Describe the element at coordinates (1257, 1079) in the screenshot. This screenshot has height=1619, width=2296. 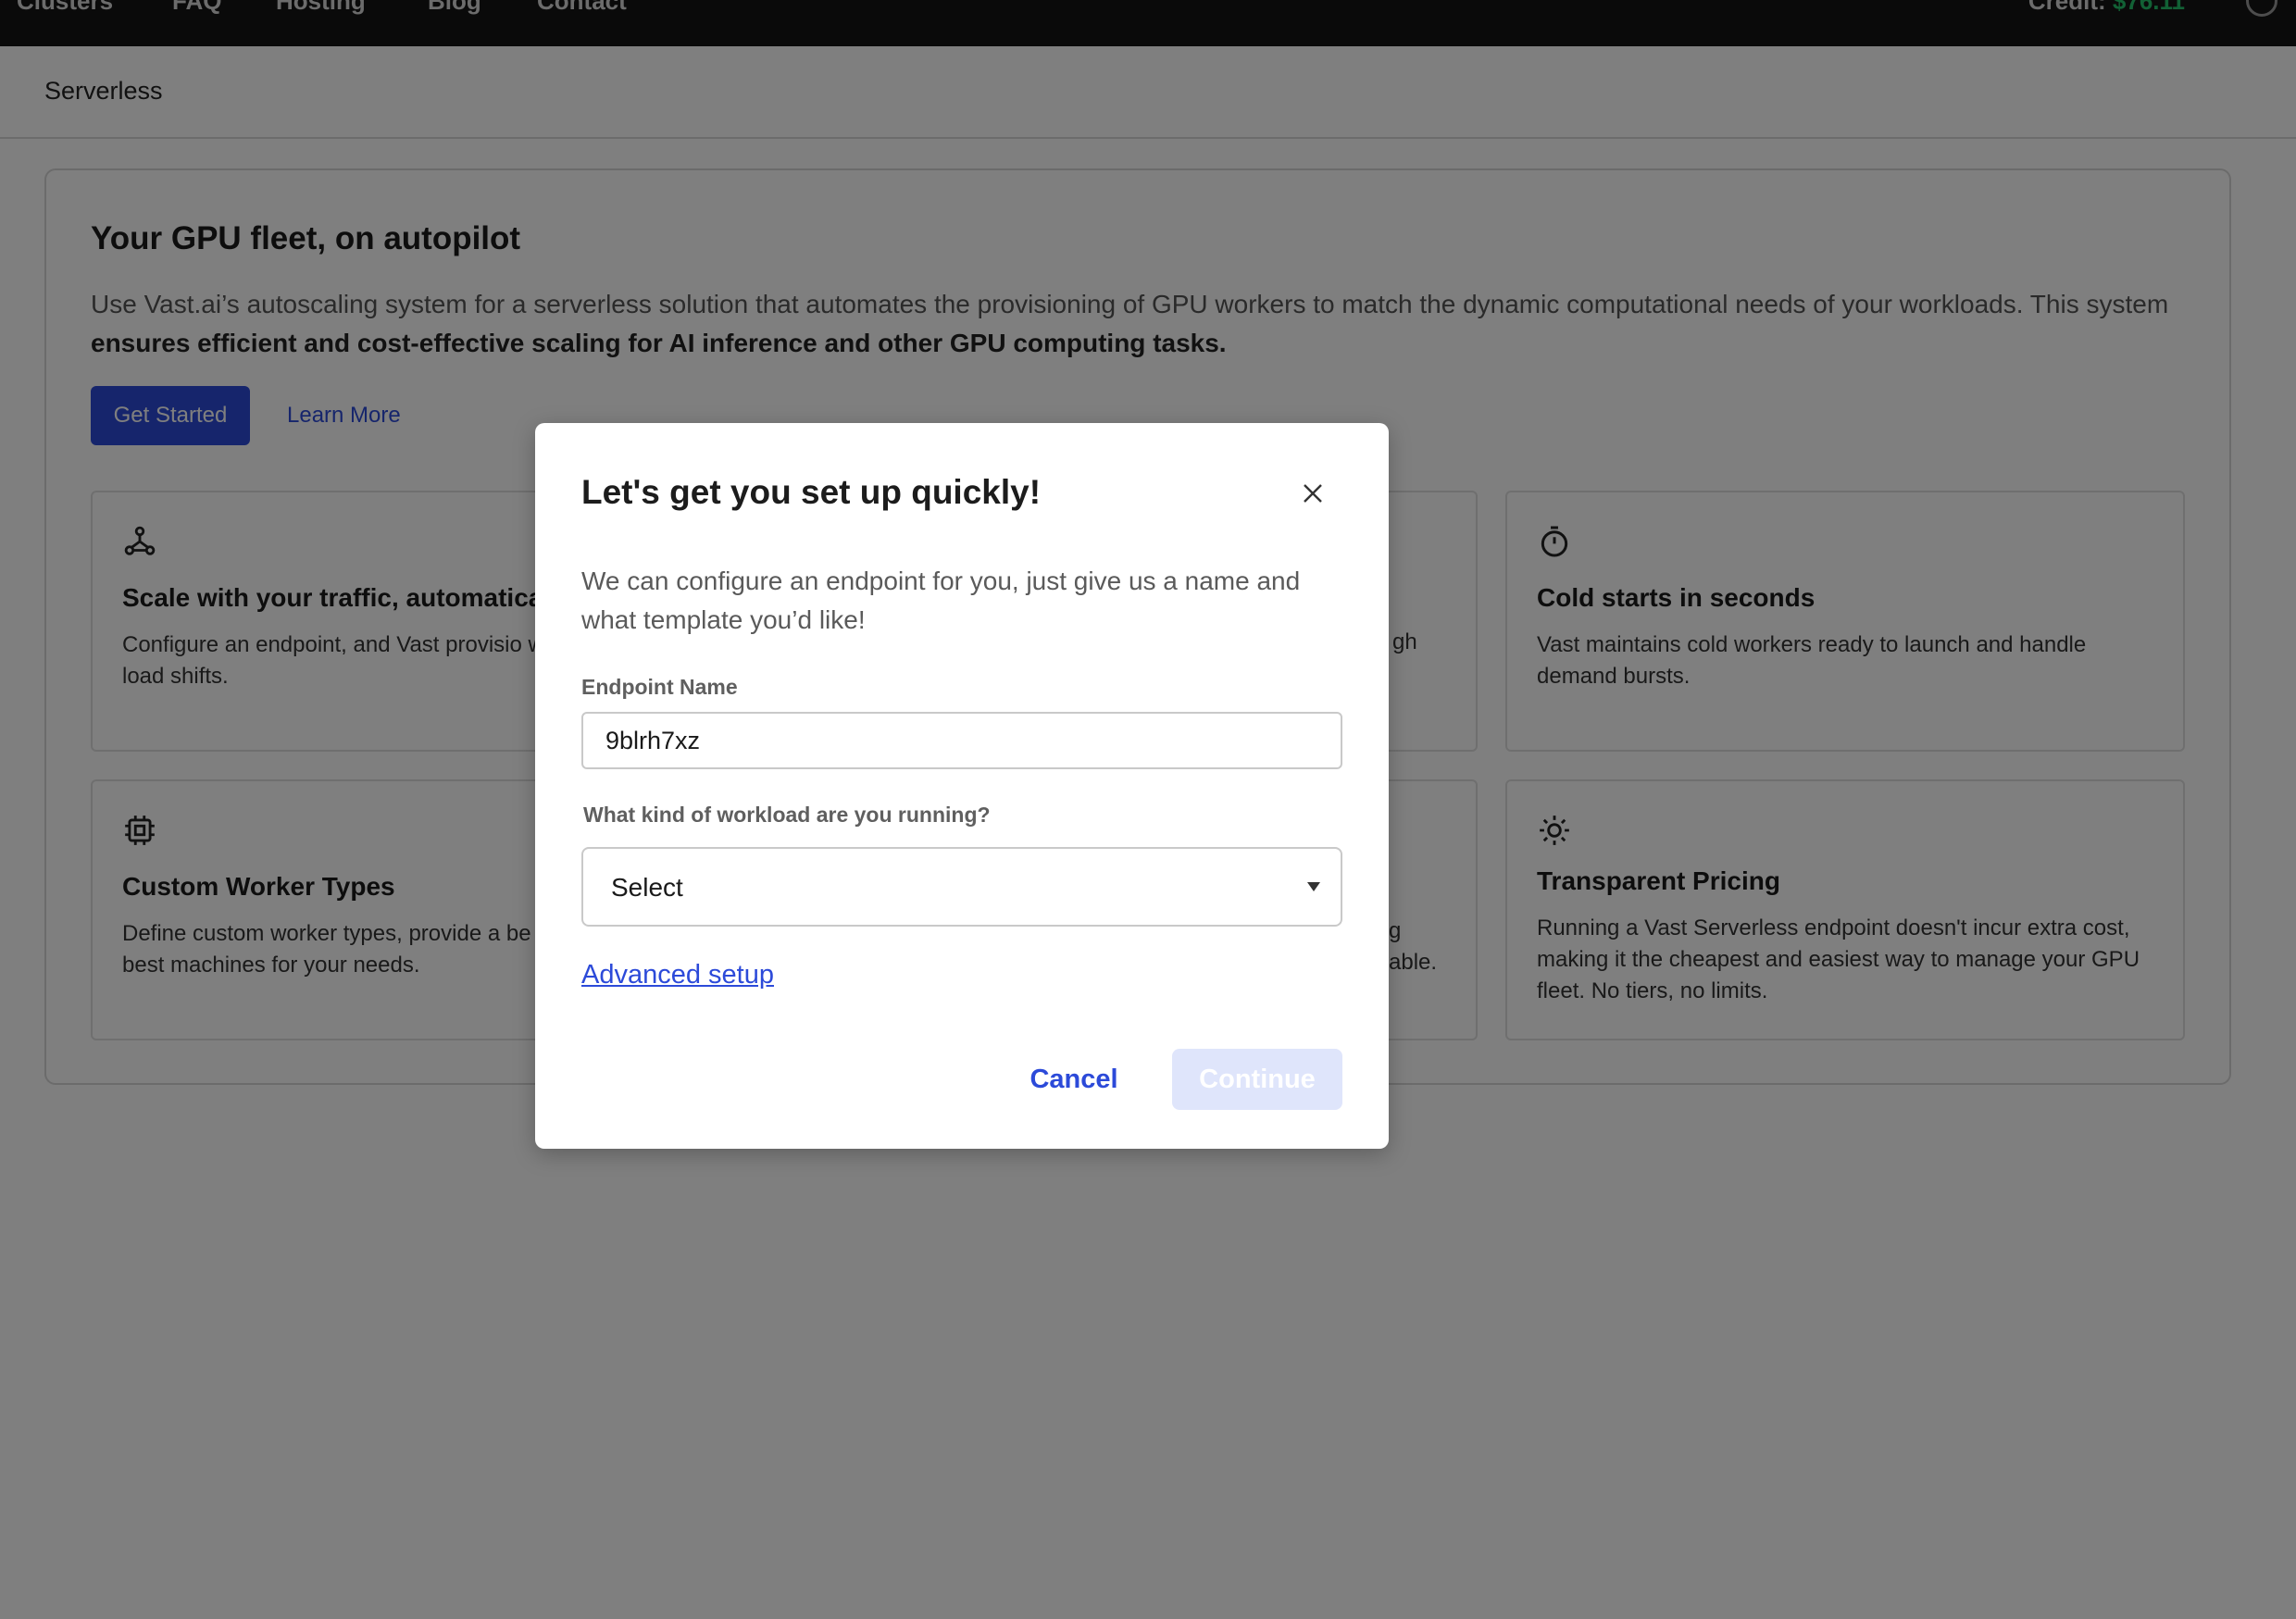
I see `continue-button: Continue` at that location.